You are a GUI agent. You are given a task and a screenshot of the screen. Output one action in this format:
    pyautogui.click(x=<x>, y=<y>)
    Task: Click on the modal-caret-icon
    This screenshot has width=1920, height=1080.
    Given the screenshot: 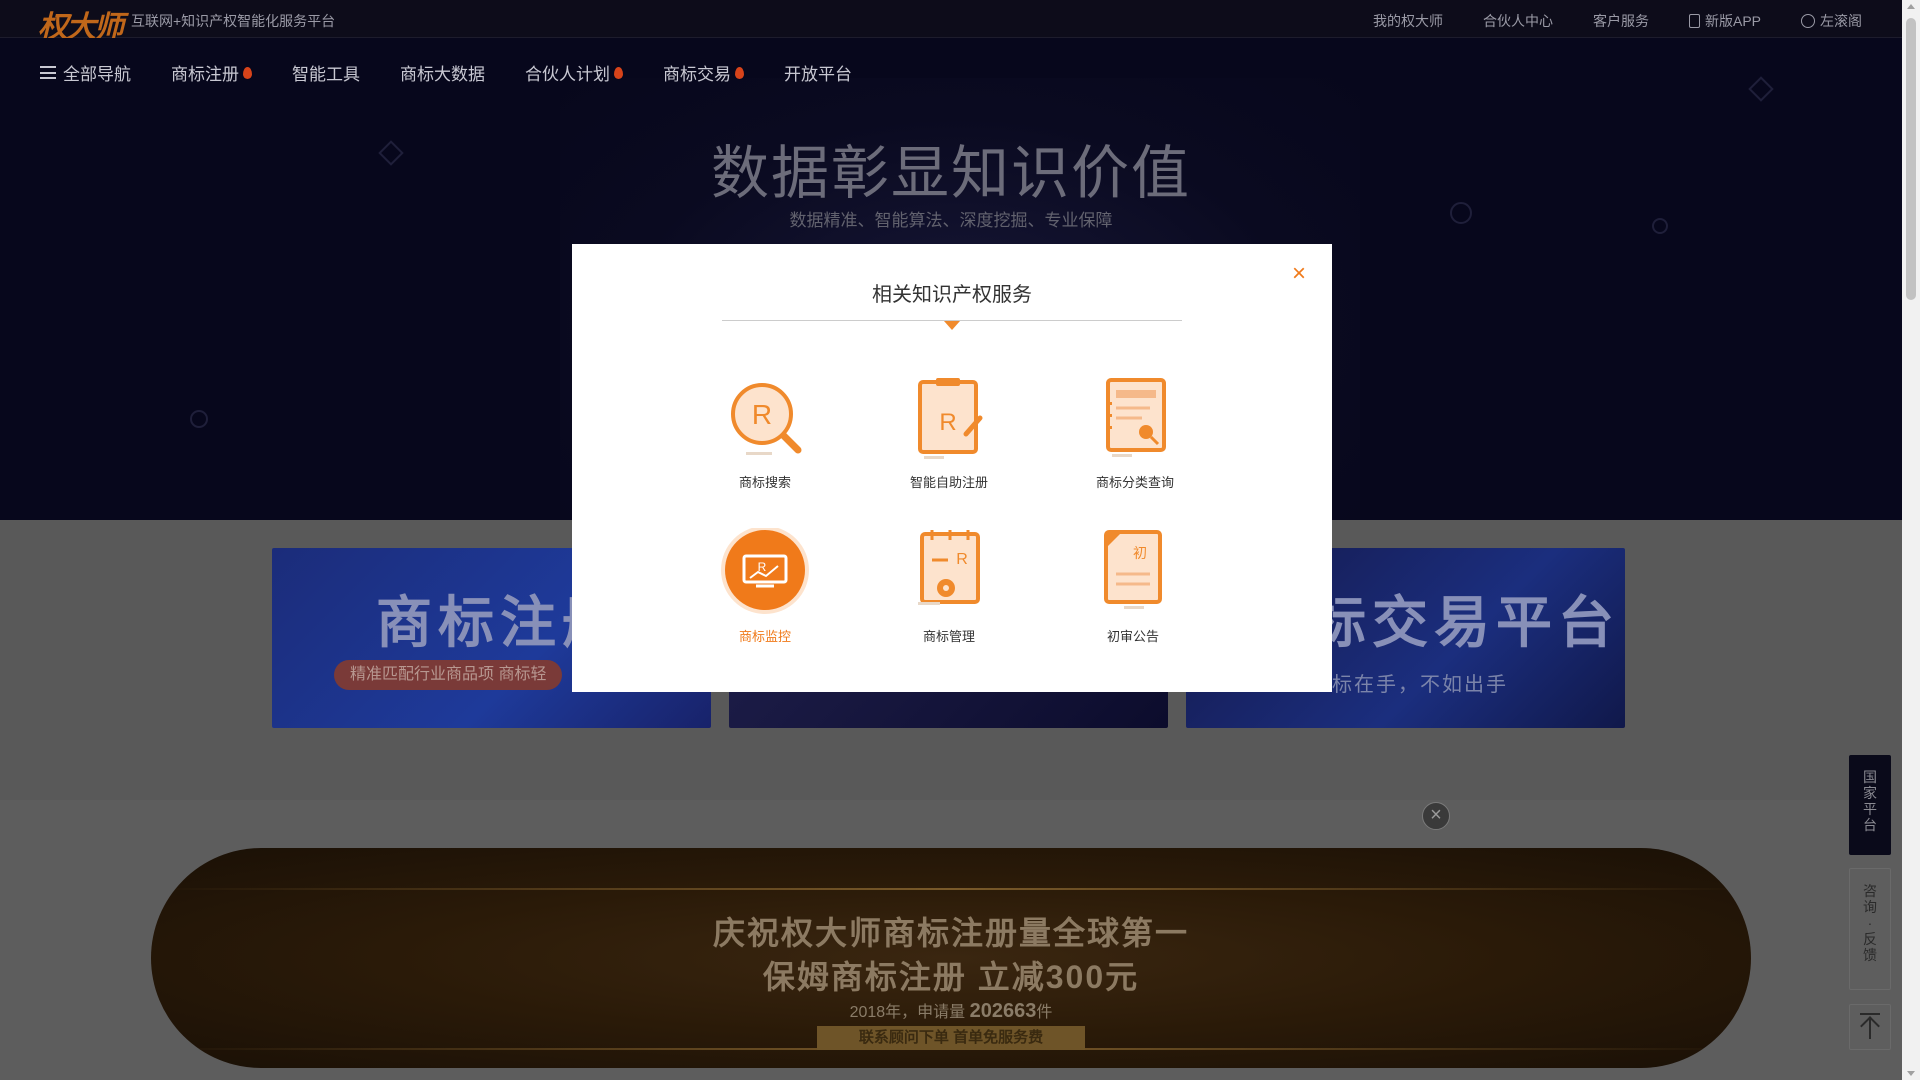 What is the action you would take?
    pyautogui.click(x=952, y=325)
    